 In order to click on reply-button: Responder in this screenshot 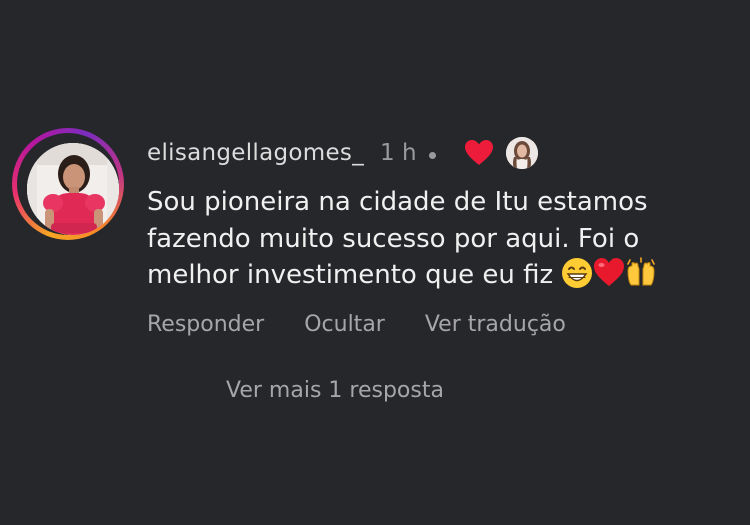, I will do `click(205, 324)`.